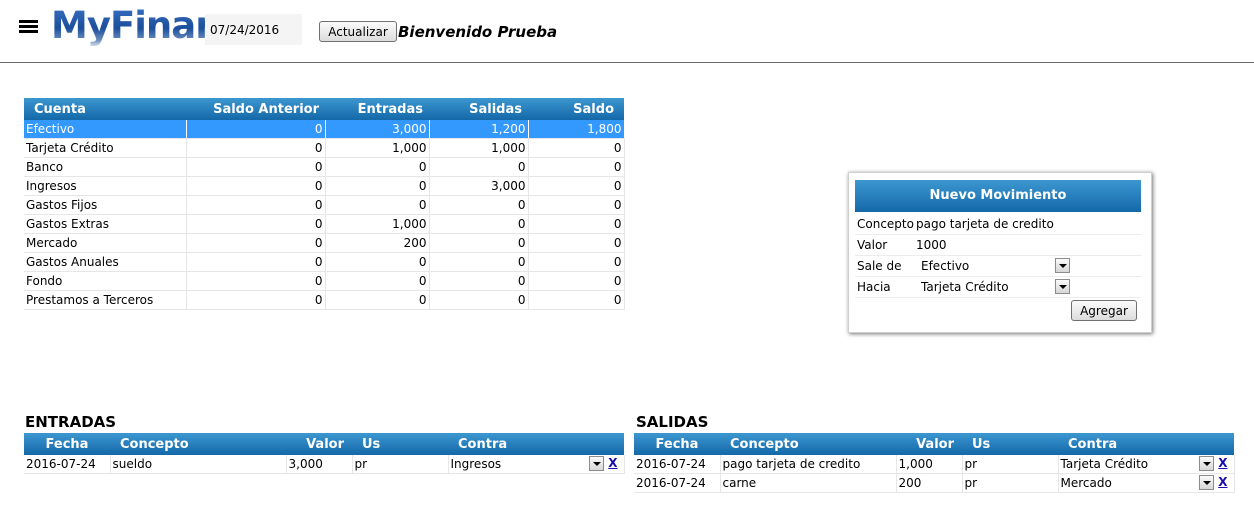 The height and width of the screenshot is (525, 1254). I want to click on table-row: 2016-07-24 carne 200 pr Mercado X, so click(934, 483).